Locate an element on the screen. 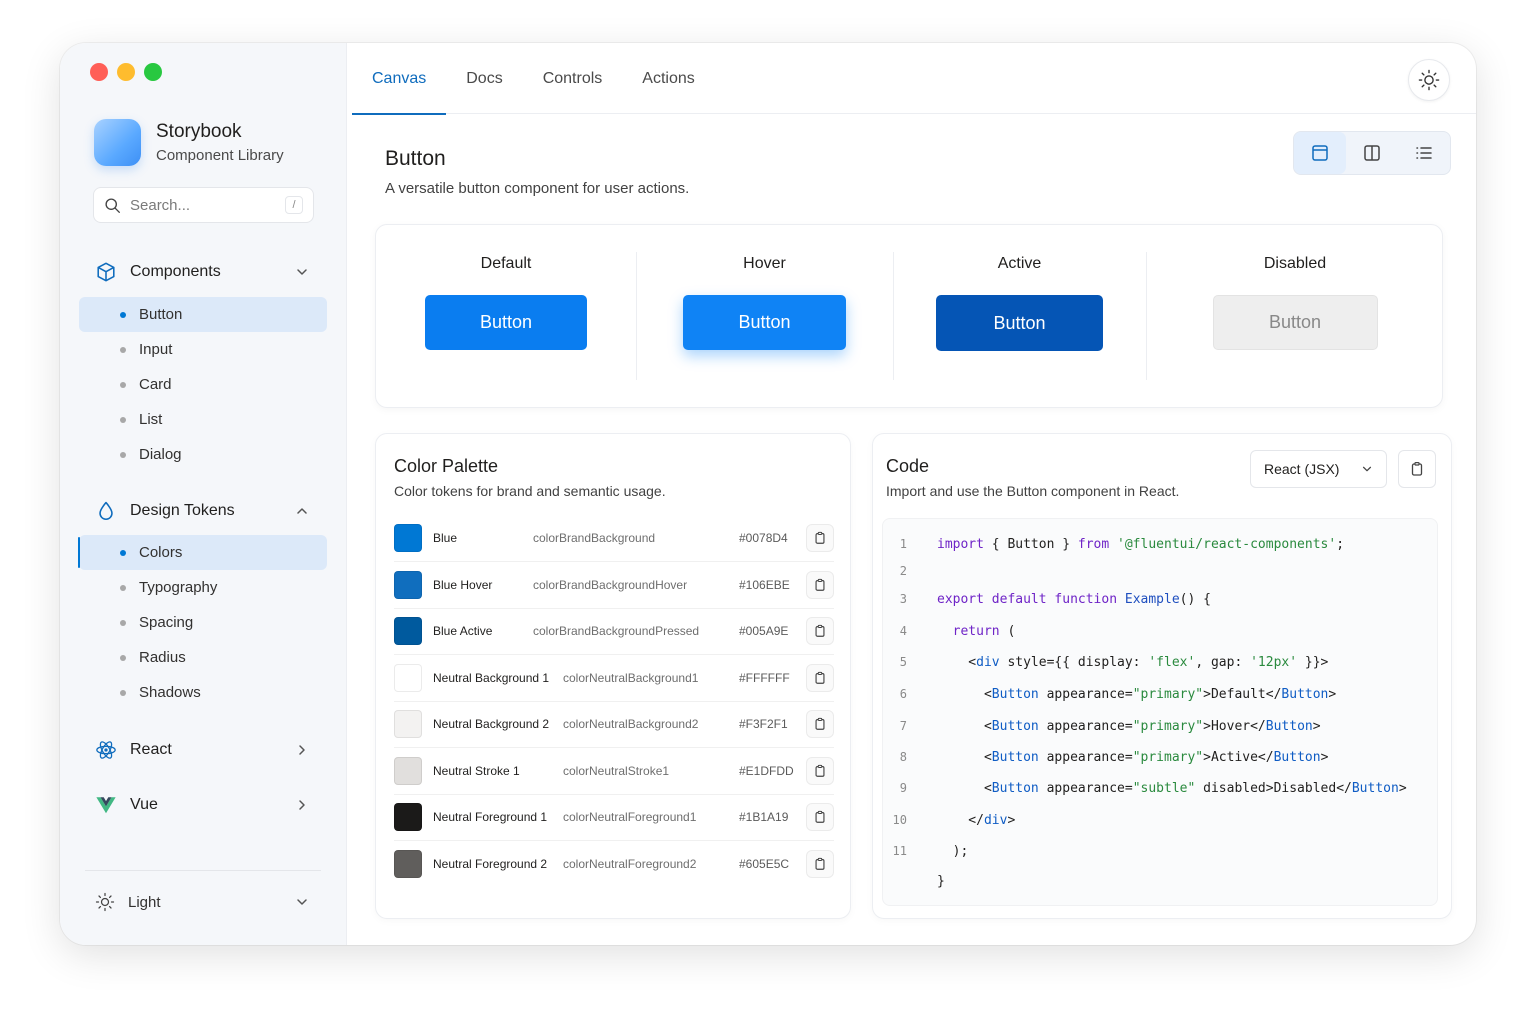 Image resolution: width=1536 pixels, height=1024 pixels. hover-button: Button is located at coordinates (764, 322).